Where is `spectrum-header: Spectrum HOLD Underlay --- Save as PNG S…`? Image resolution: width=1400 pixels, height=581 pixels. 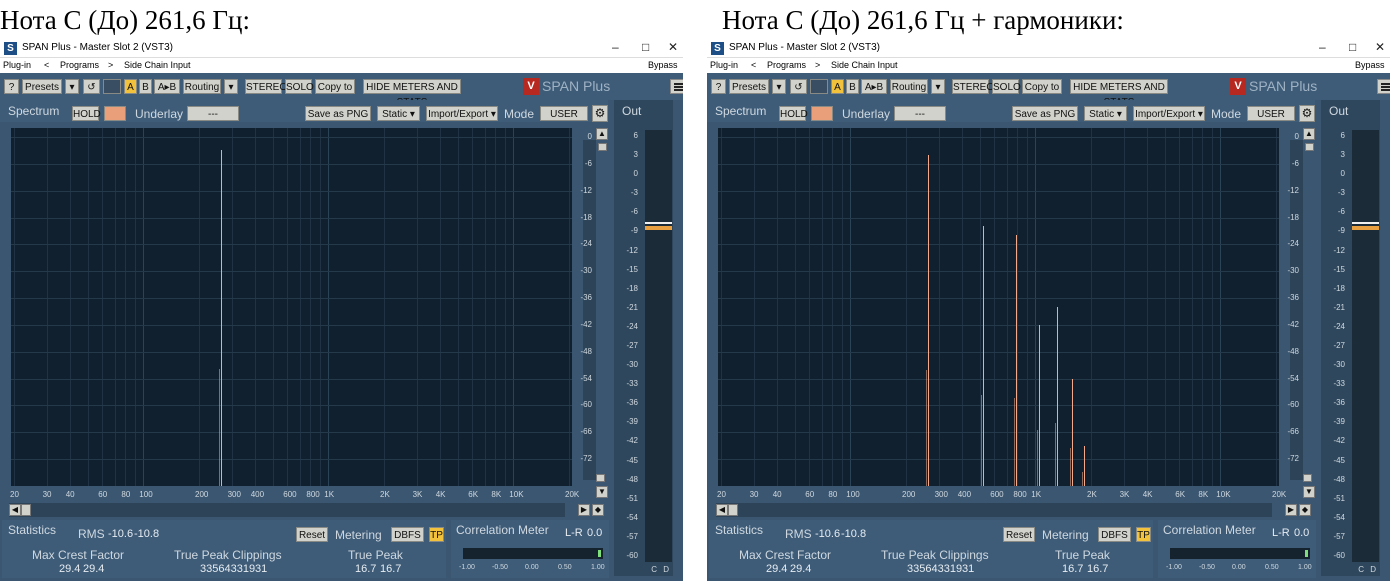
spectrum-header: Spectrum HOLD Underlay --- Save as PNG S… is located at coordinates (304, 111).